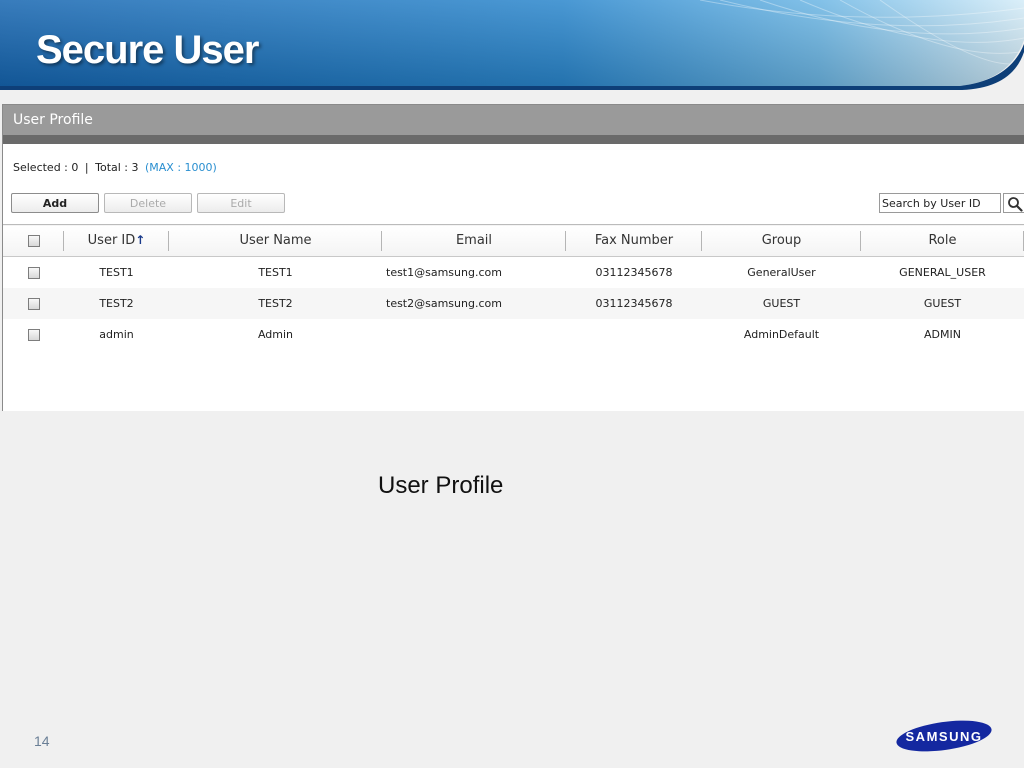 The width and height of the screenshot is (1024, 768). I want to click on user-id-cell: admin, so click(116, 334).